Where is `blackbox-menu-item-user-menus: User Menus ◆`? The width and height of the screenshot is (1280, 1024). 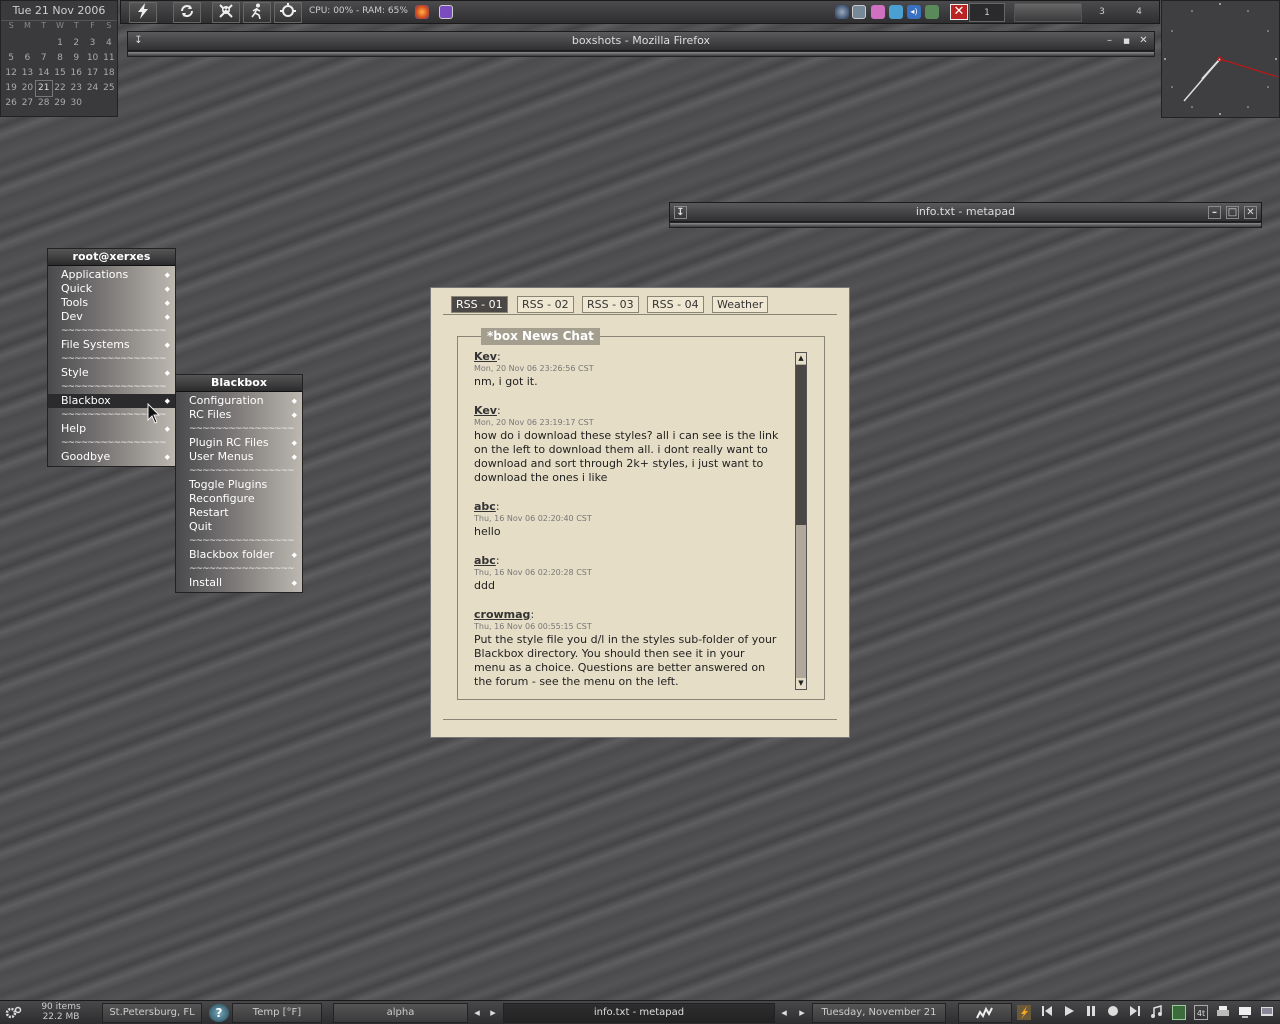 blackbox-menu-item-user-menus: User Menus ◆ is located at coordinates (239, 457).